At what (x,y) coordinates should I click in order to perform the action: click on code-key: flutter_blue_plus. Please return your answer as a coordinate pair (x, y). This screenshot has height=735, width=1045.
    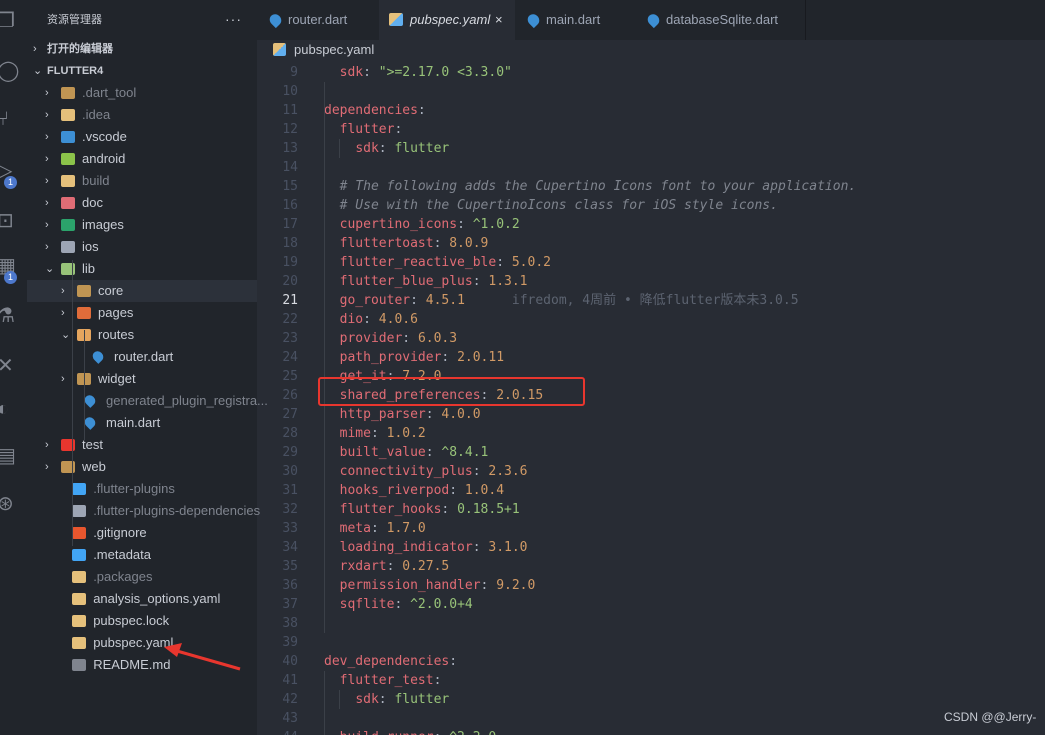
    Looking at the image, I should click on (406, 281).